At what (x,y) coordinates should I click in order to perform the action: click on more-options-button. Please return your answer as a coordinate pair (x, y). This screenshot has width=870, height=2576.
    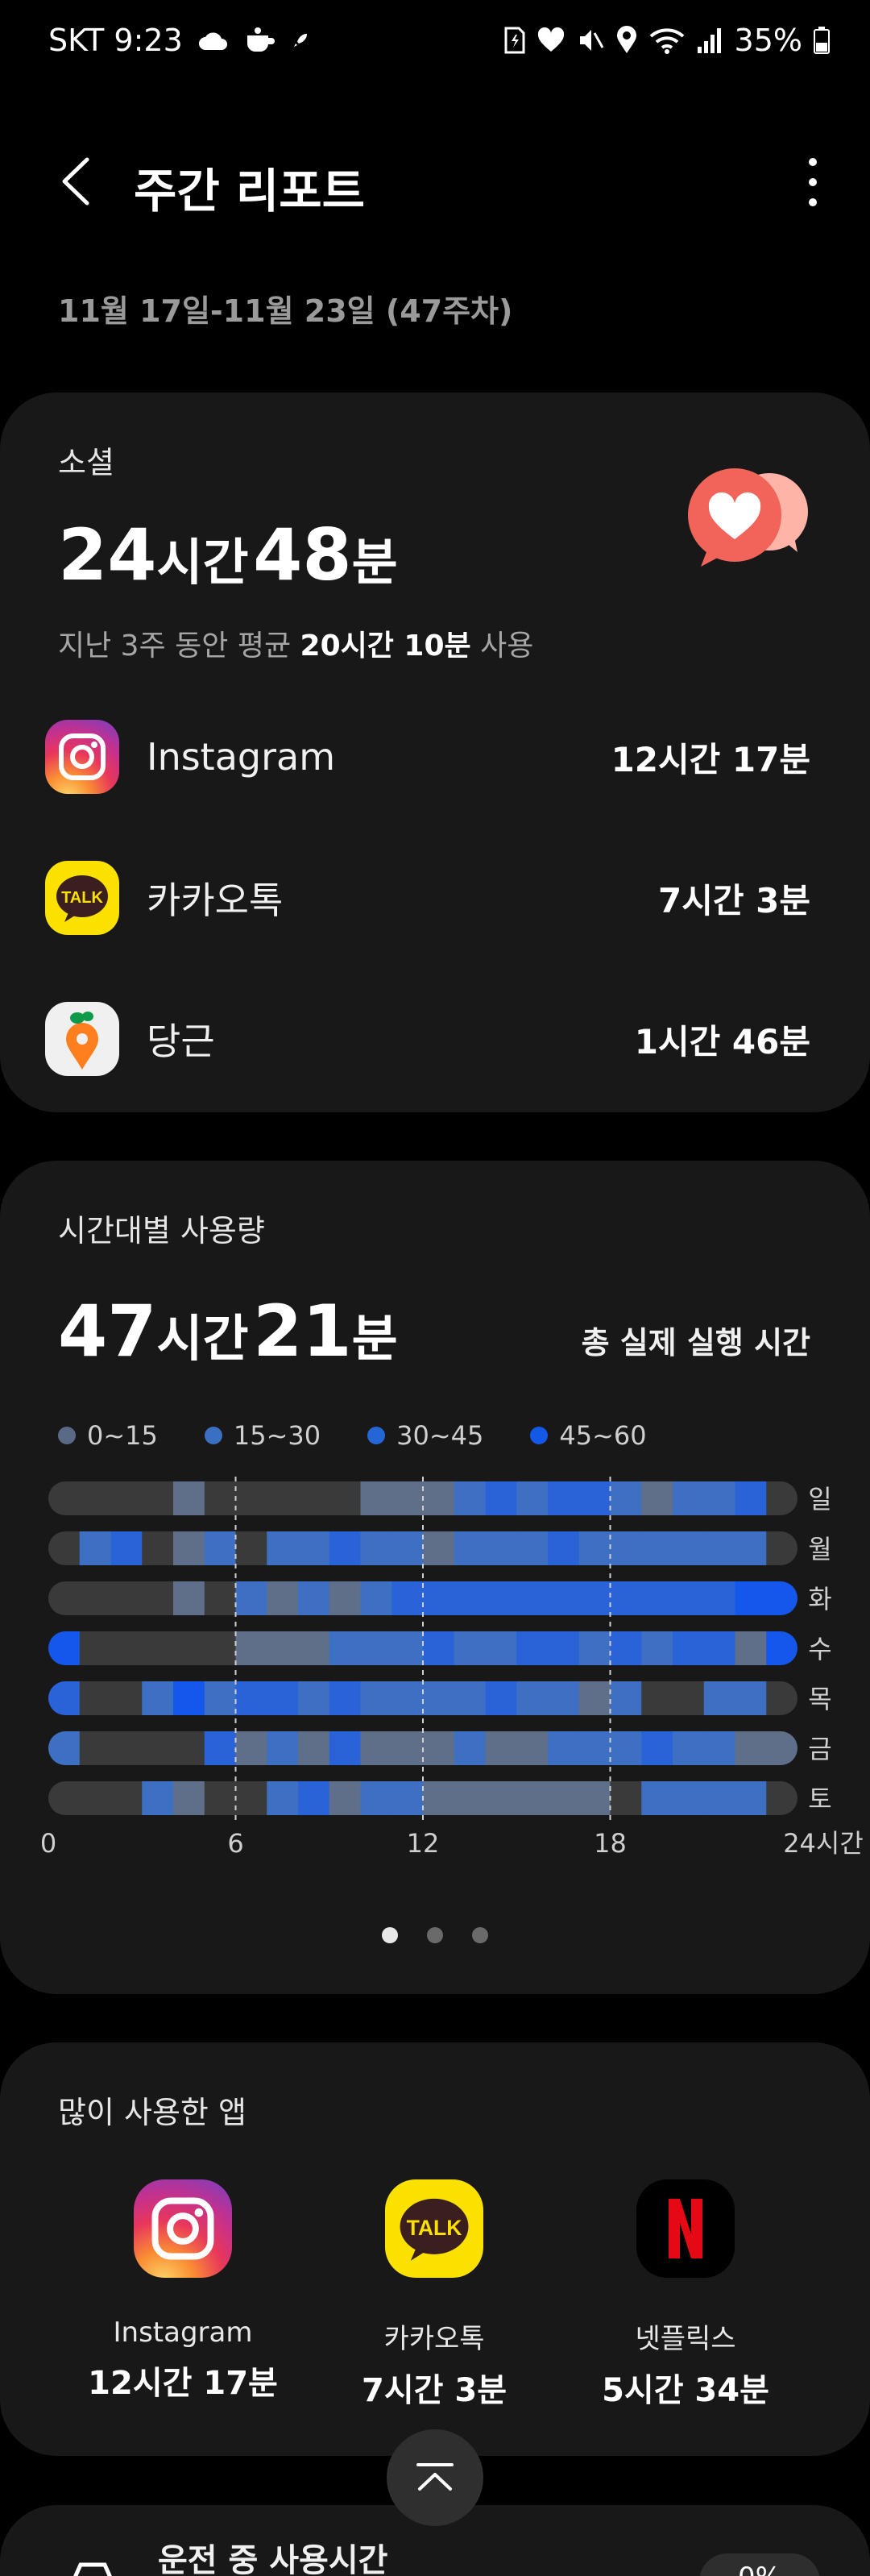
    Looking at the image, I should click on (813, 182).